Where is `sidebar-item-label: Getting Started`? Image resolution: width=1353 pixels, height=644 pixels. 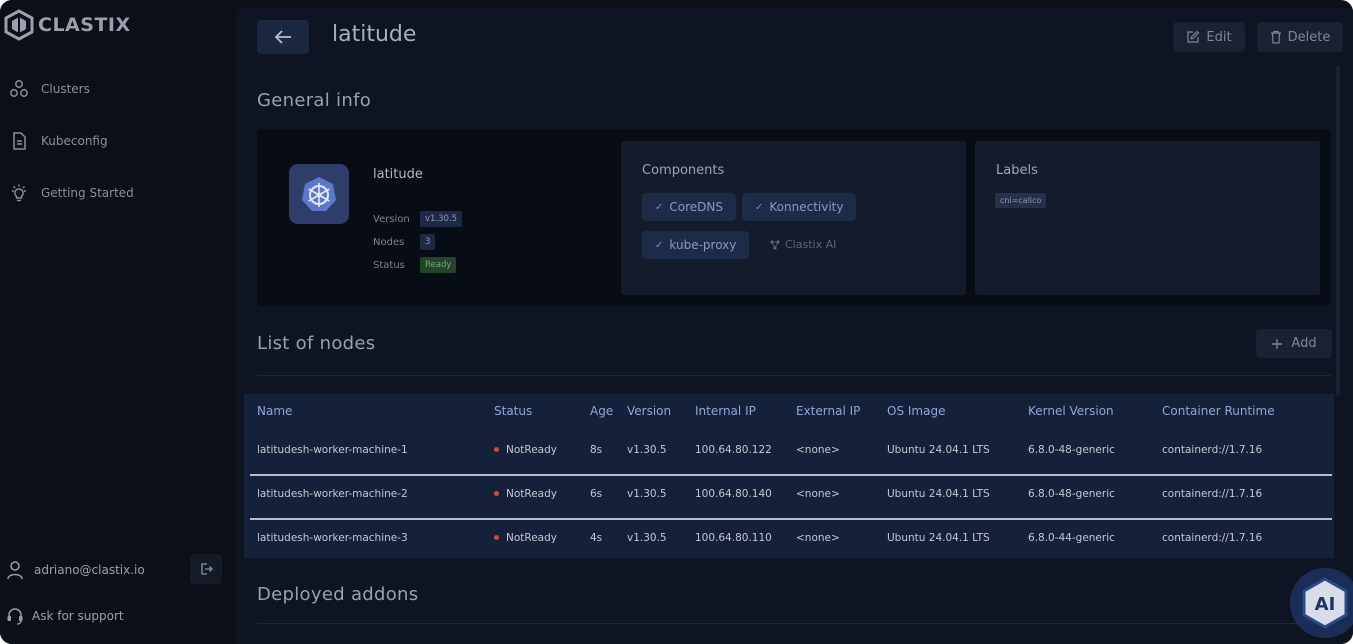
sidebar-item-label: Getting Started is located at coordinates (87, 193).